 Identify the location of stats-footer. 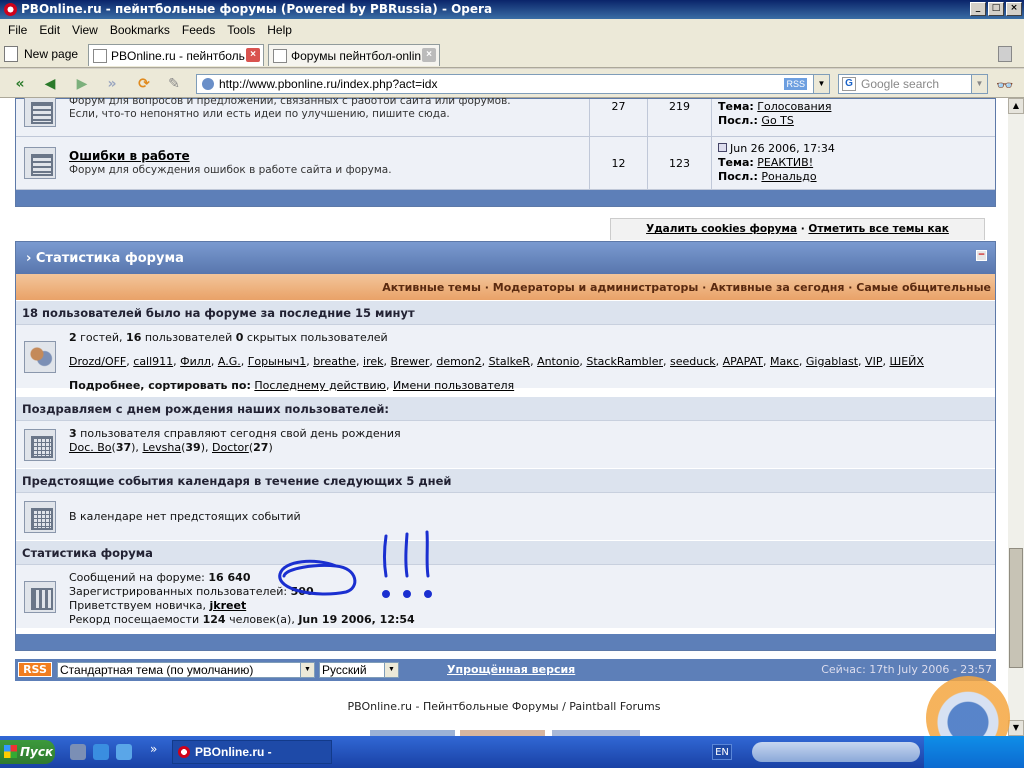
(505, 642).